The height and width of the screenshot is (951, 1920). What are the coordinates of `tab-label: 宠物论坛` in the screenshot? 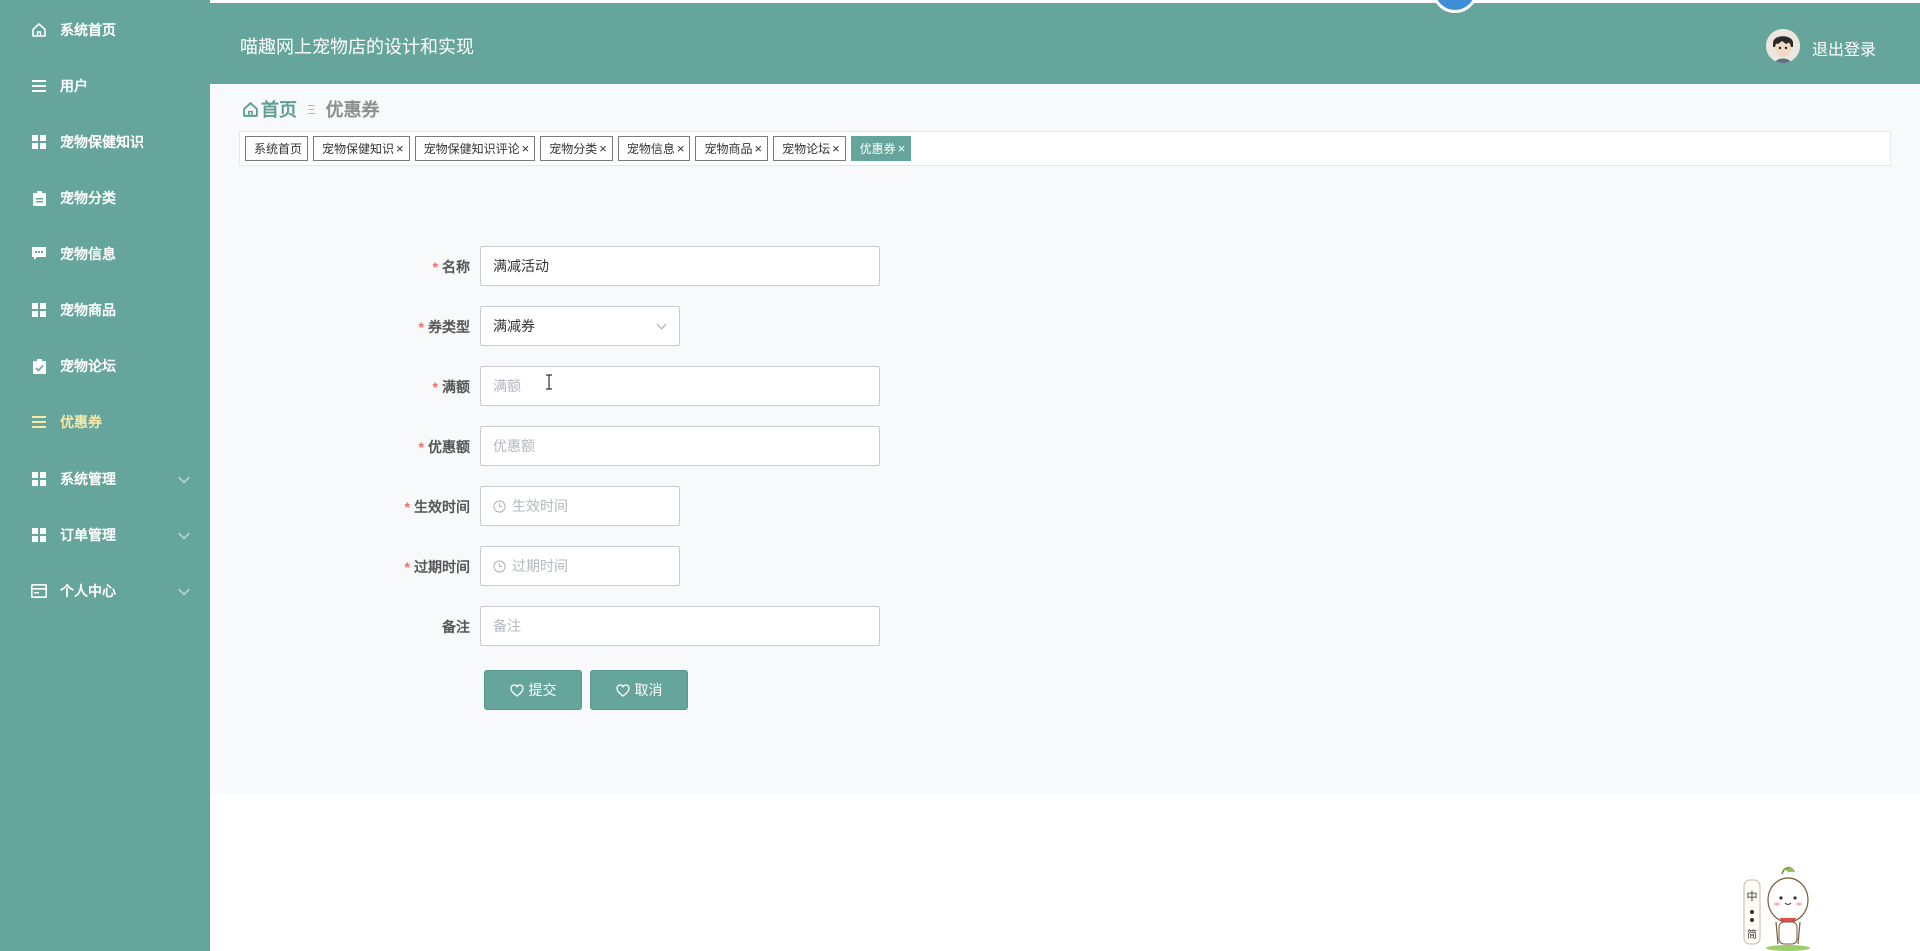 It's located at (806, 149).